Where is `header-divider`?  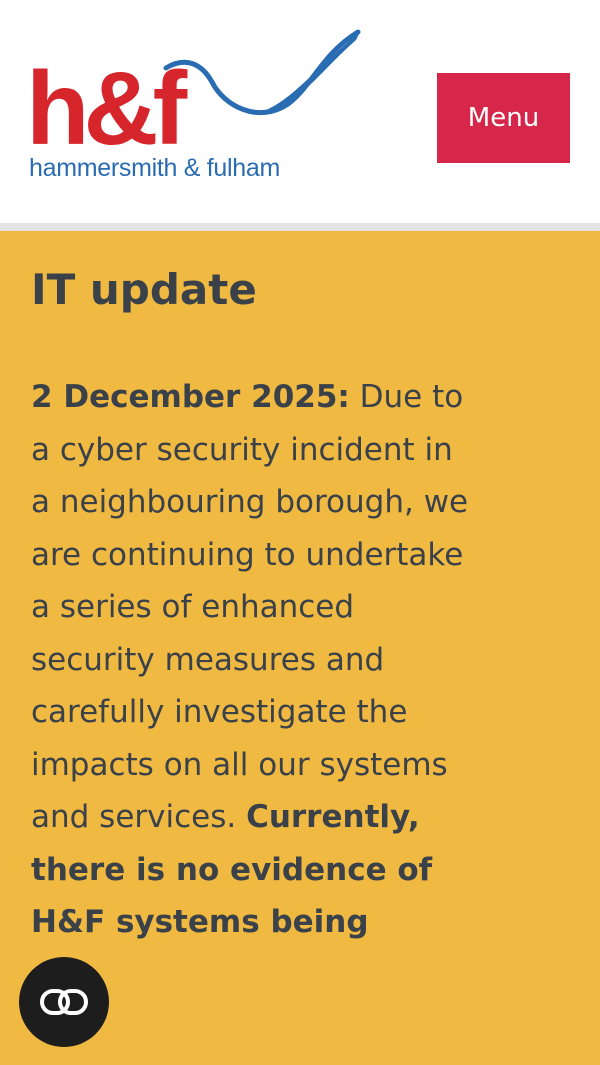
header-divider is located at coordinates (300, 227).